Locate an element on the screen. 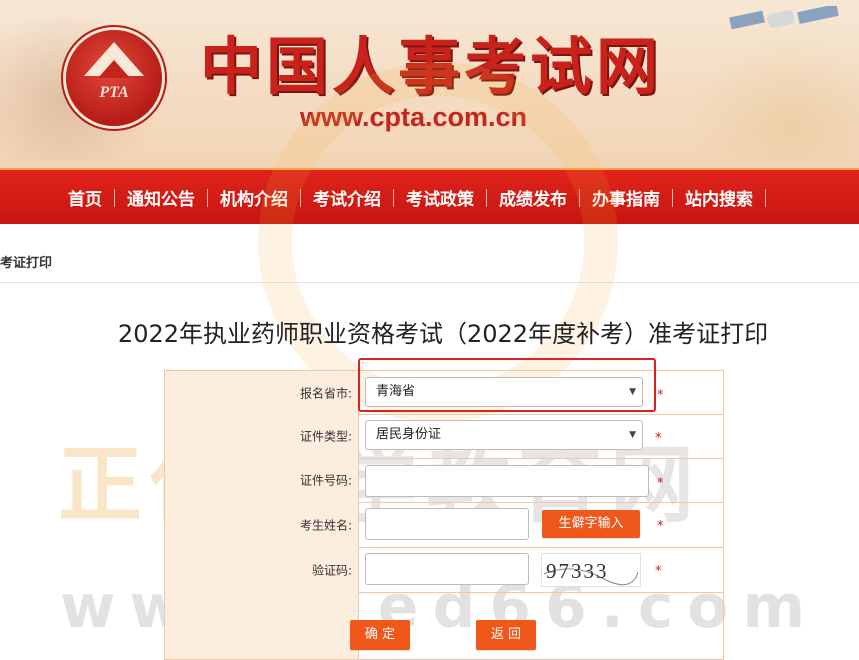  captcha-image: 97333 is located at coordinates (591, 570).